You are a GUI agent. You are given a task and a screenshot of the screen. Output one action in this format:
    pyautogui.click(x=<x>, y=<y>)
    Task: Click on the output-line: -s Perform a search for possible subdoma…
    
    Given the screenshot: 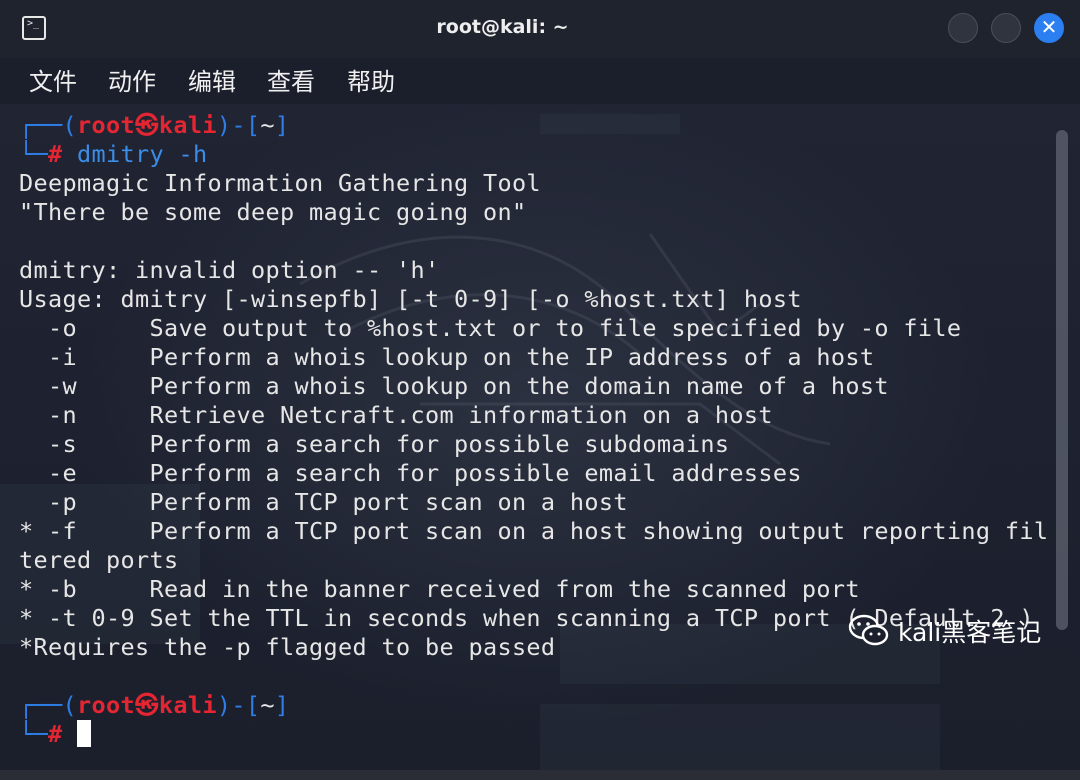 What is the action you would take?
    pyautogui.click(x=374, y=444)
    